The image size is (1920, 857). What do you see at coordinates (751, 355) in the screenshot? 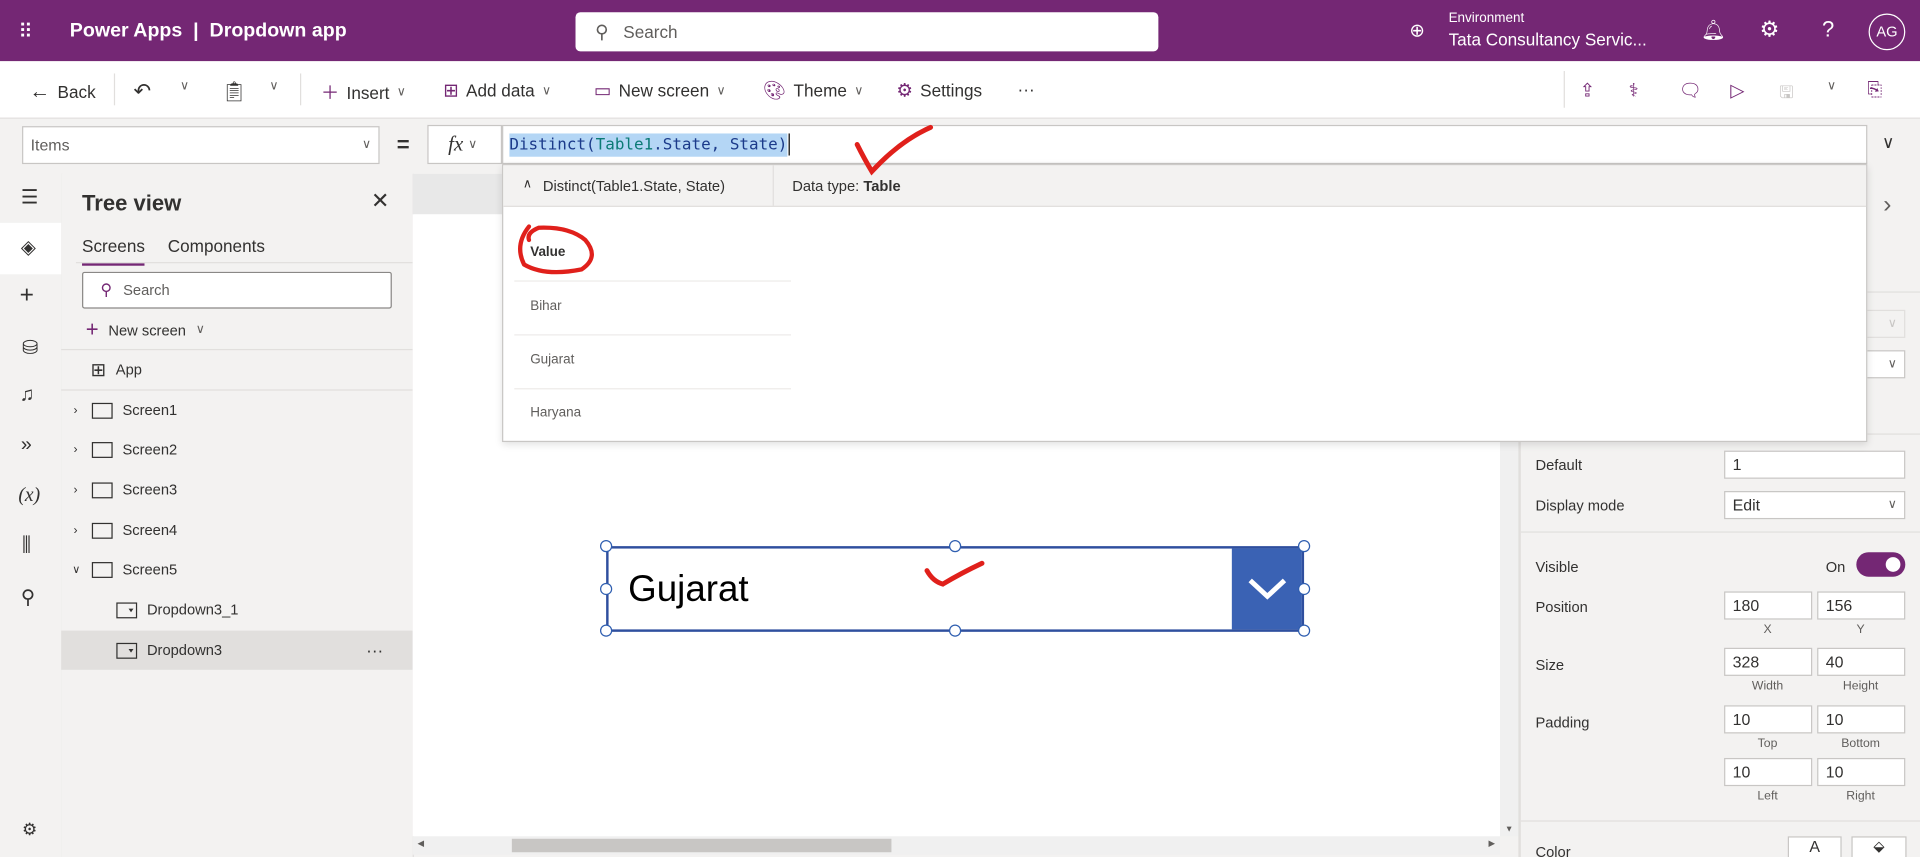
I see `hand-drawn-annotations` at bounding box center [751, 355].